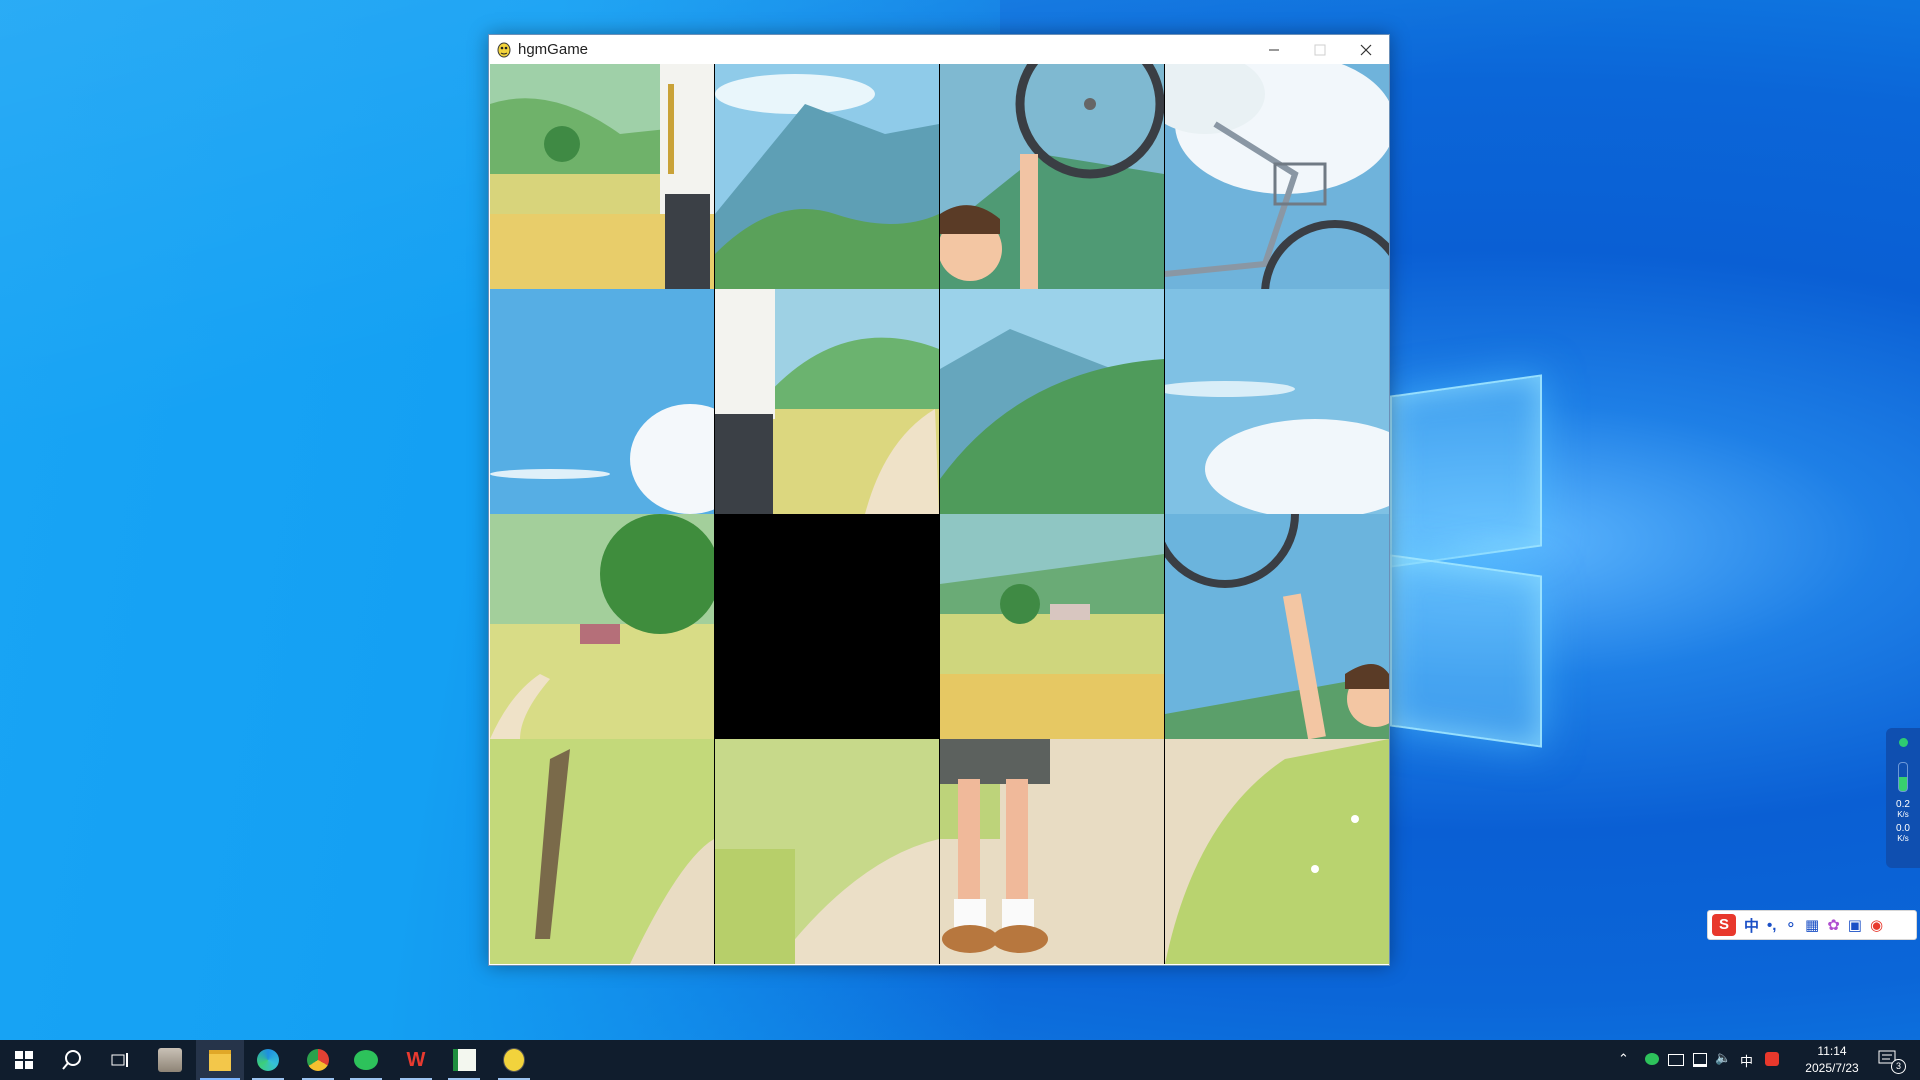  What do you see at coordinates (1832, 1068) in the screenshot?
I see `clock-date: 2025/7/23` at bounding box center [1832, 1068].